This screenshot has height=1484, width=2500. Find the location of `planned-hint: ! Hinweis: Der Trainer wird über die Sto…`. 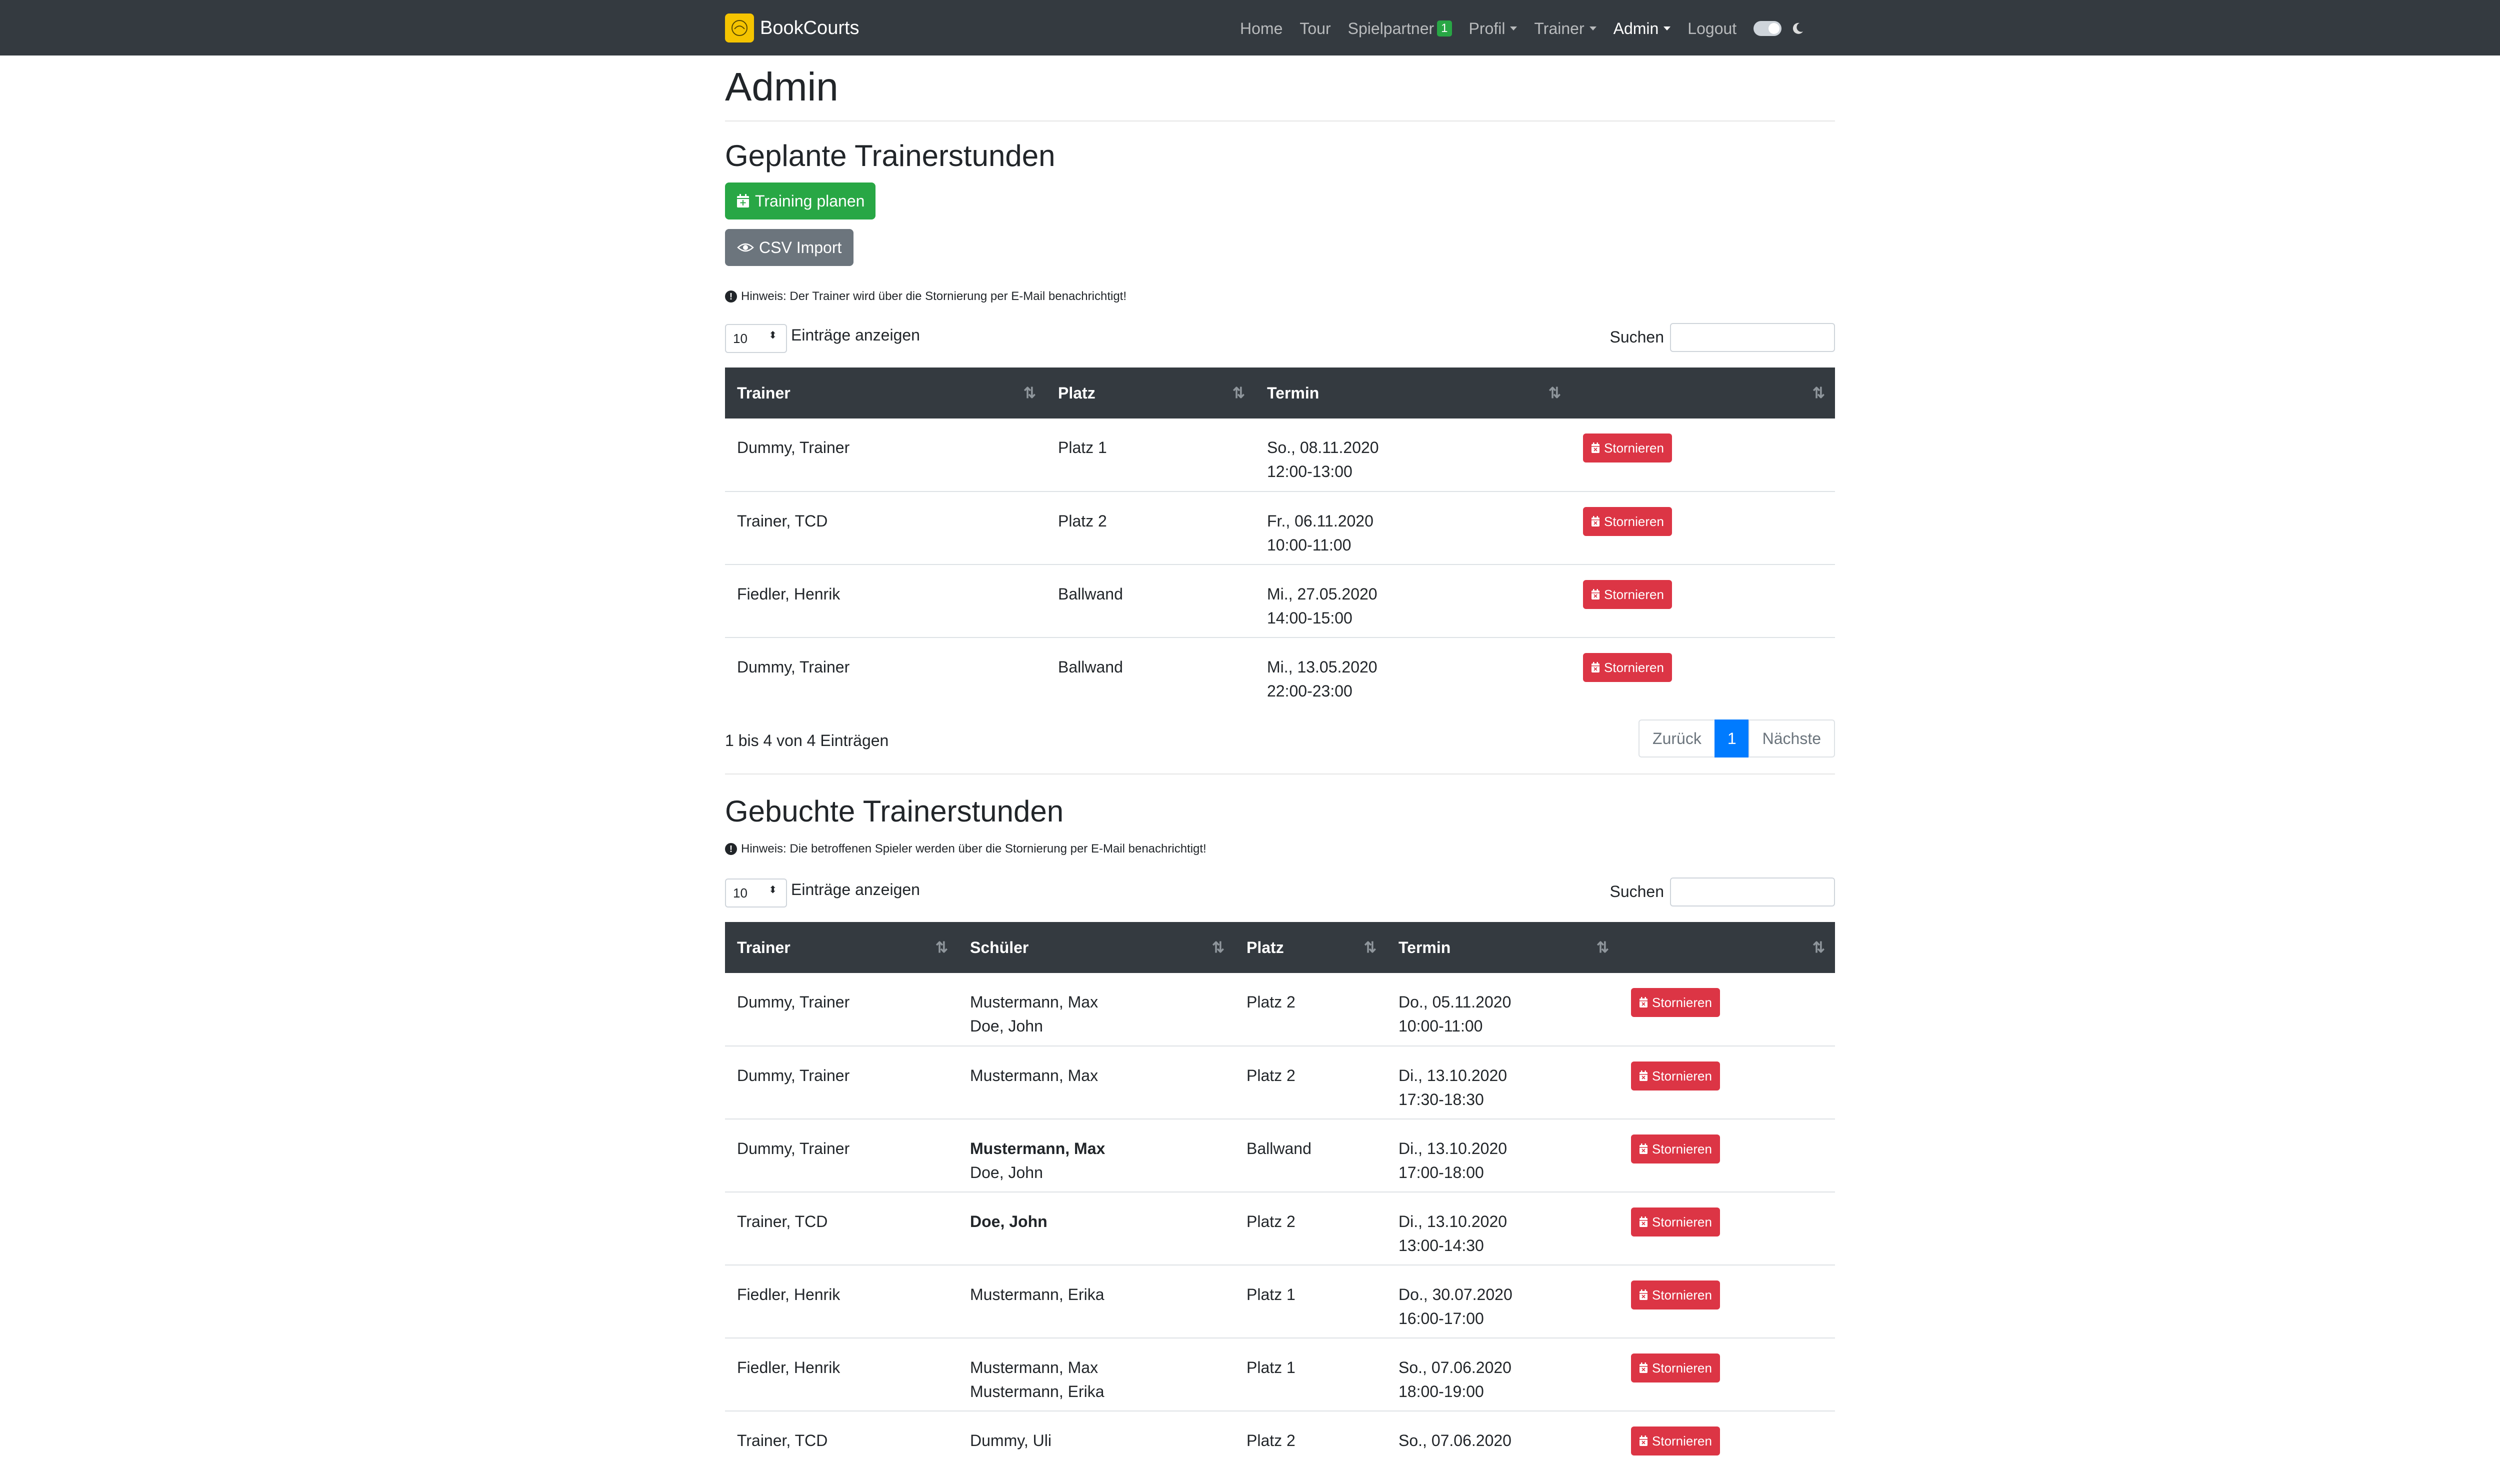

planned-hint: ! Hinweis: Der Trainer wird über die Sto… is located at coordinates (925, 297).